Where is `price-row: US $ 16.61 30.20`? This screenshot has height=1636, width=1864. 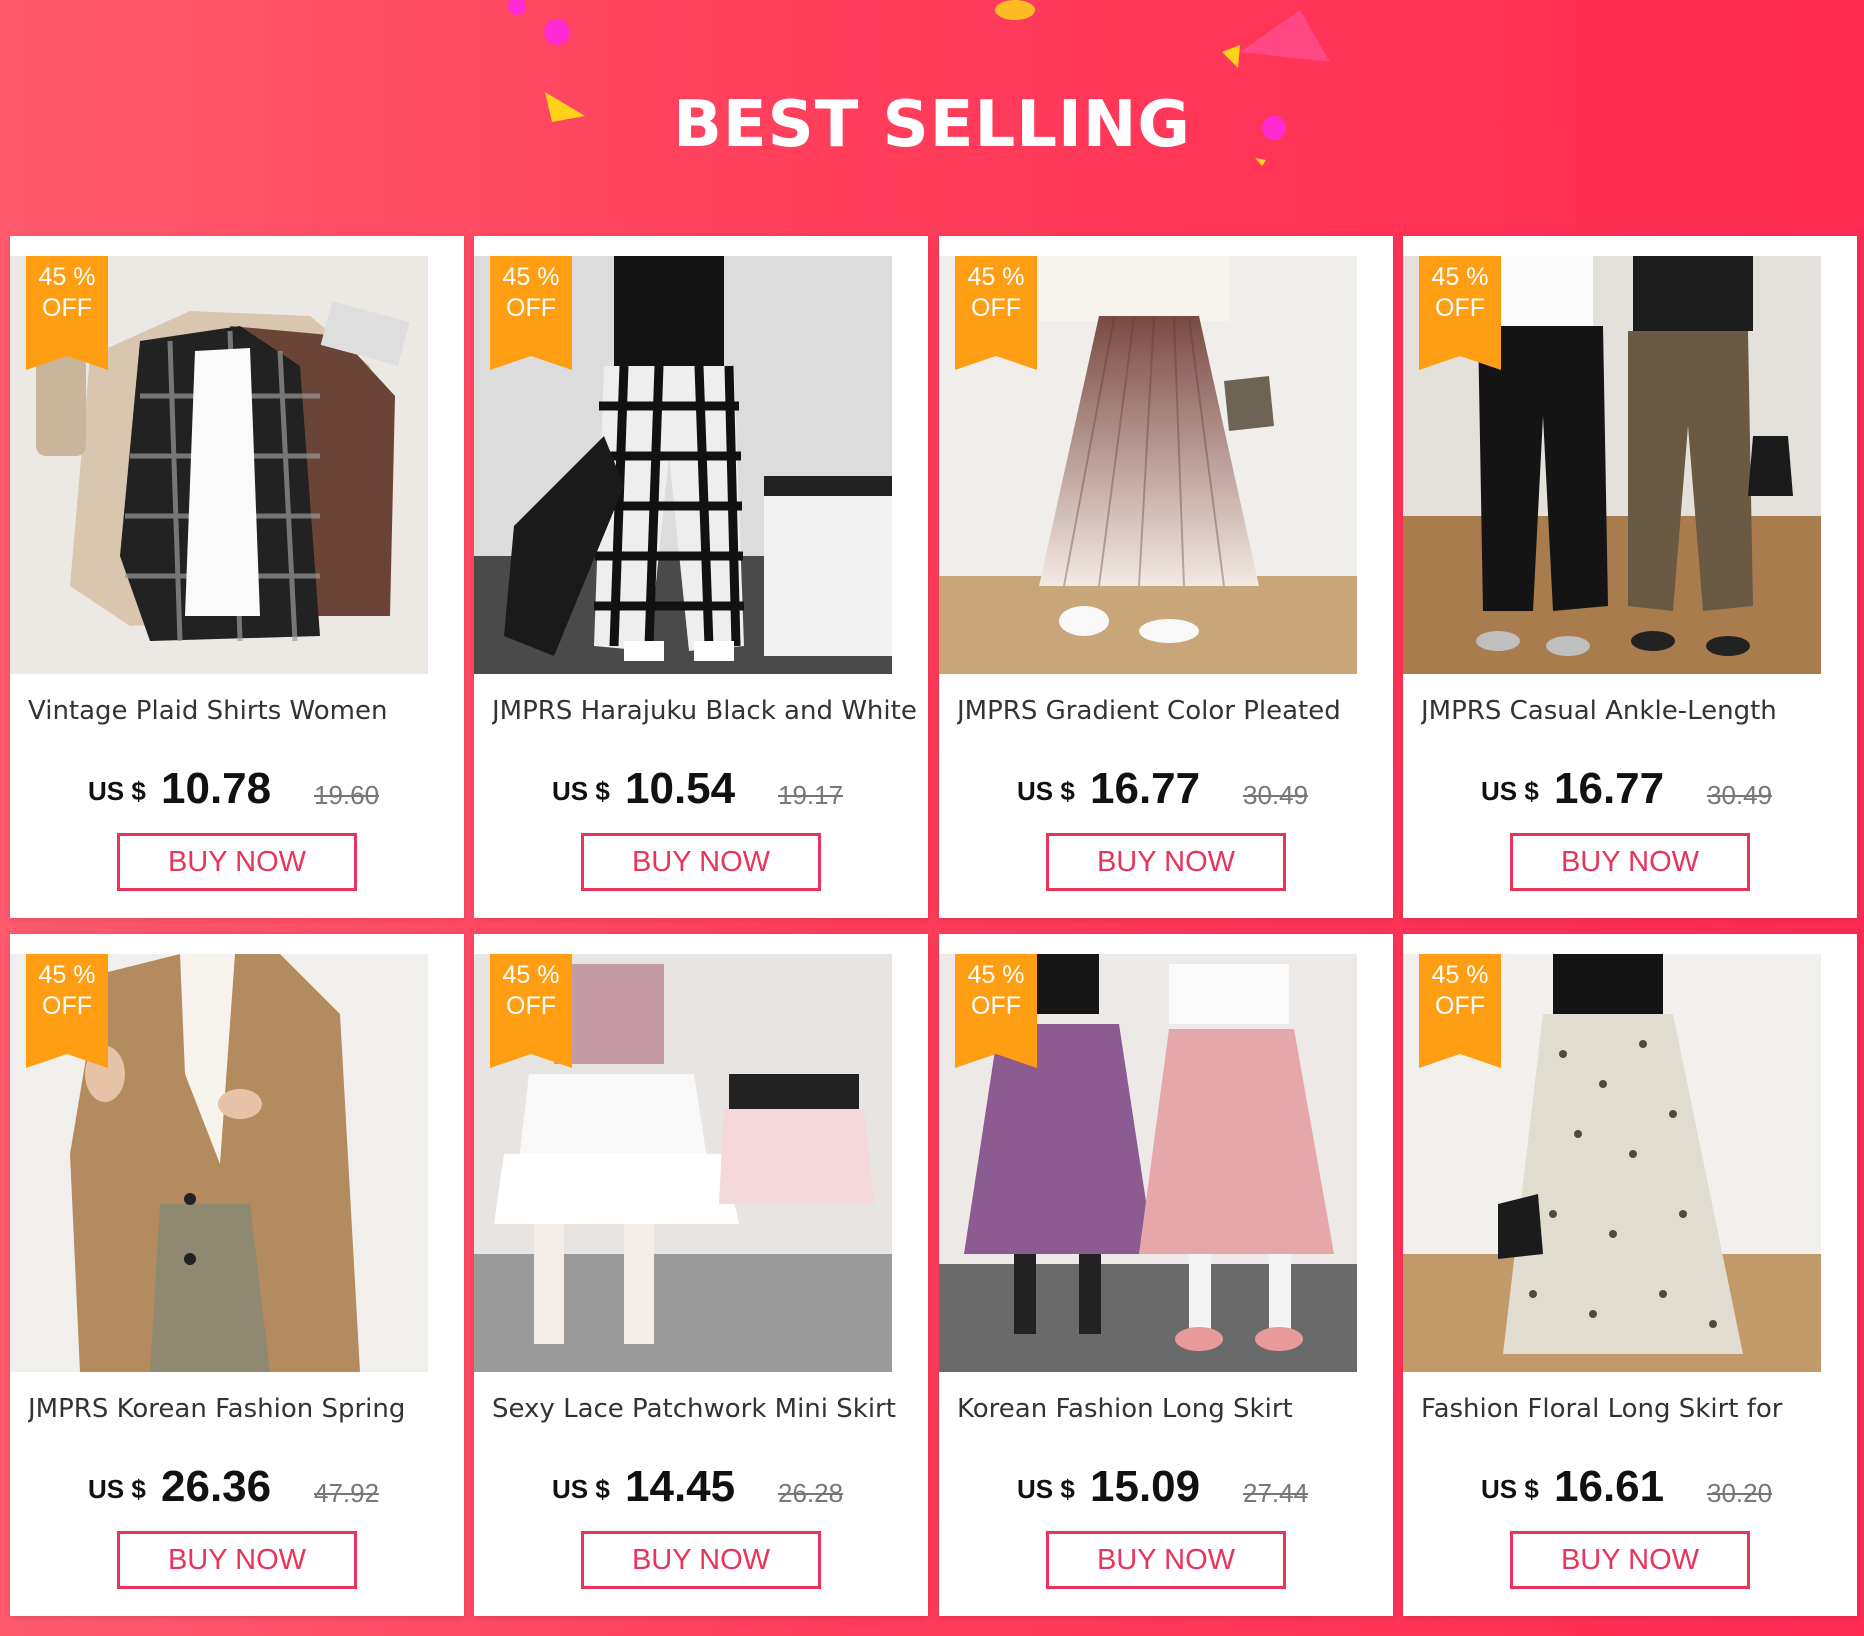
price-row: US $ 16.61 30.20 is located at coordinates (1630, 1488).